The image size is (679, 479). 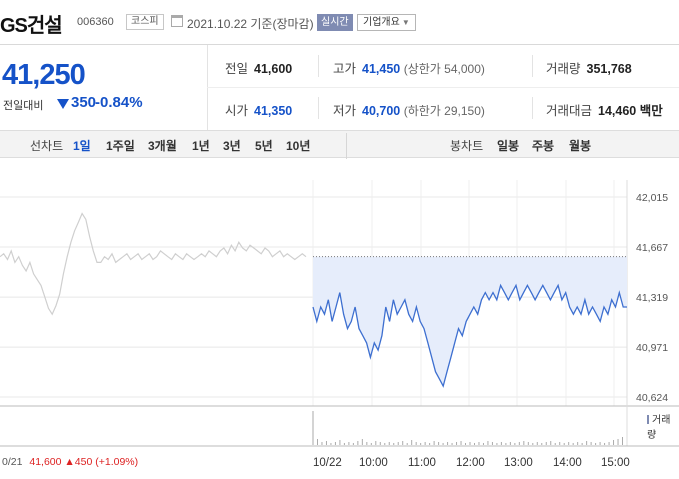 I want to click on stat-label: 거래량, so click(x=563, y=69).